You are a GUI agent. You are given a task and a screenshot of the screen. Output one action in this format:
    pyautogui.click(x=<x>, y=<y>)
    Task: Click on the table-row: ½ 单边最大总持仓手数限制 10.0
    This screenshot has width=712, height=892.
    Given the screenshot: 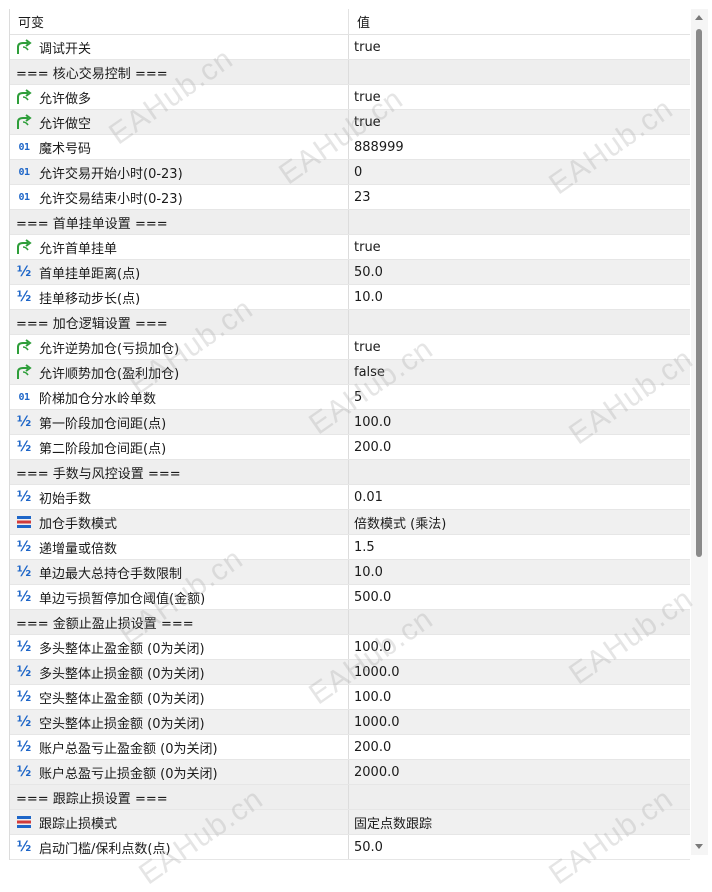 What is the action you would take?
    pyautogui.click(x=350, y=572)
    